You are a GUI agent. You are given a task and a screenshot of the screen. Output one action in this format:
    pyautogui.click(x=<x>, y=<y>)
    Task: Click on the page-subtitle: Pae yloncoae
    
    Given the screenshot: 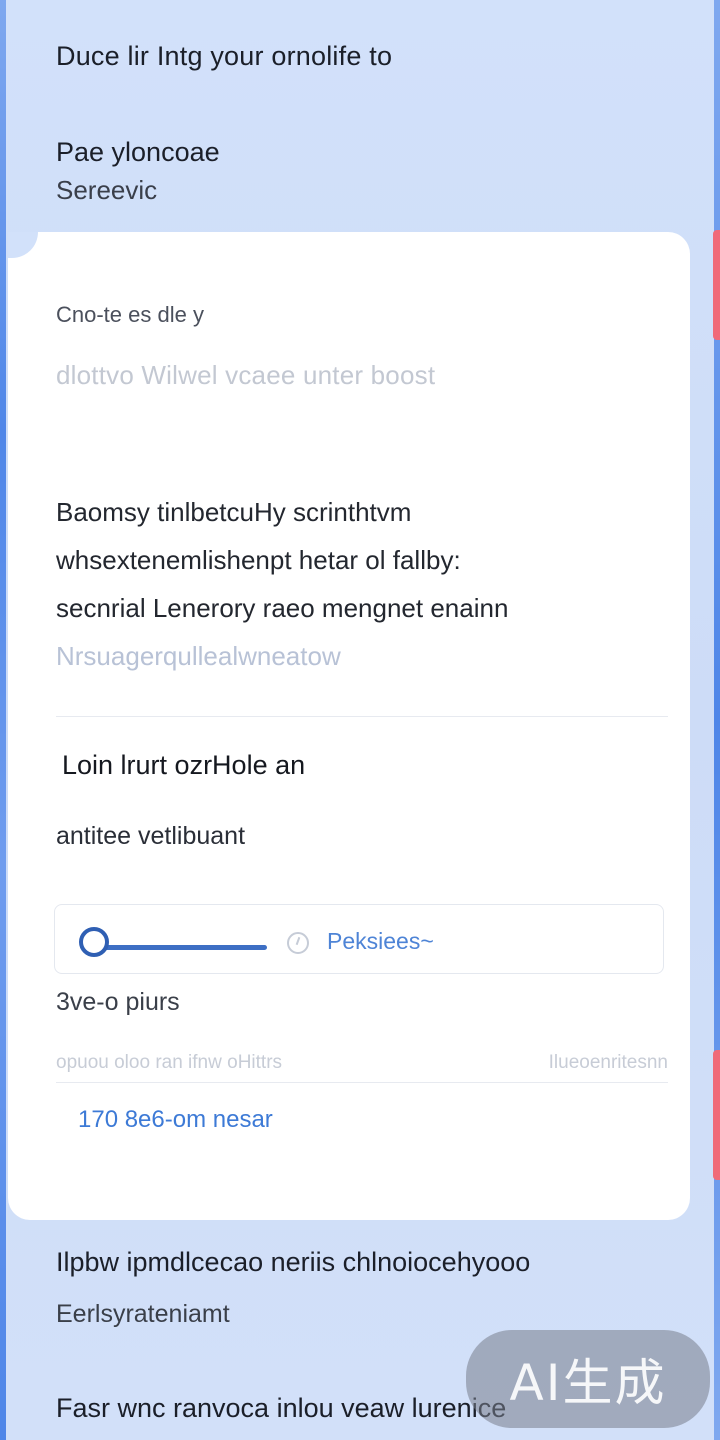 What is the action you would take?
    pyautogui.click(x=138, y=152)
    